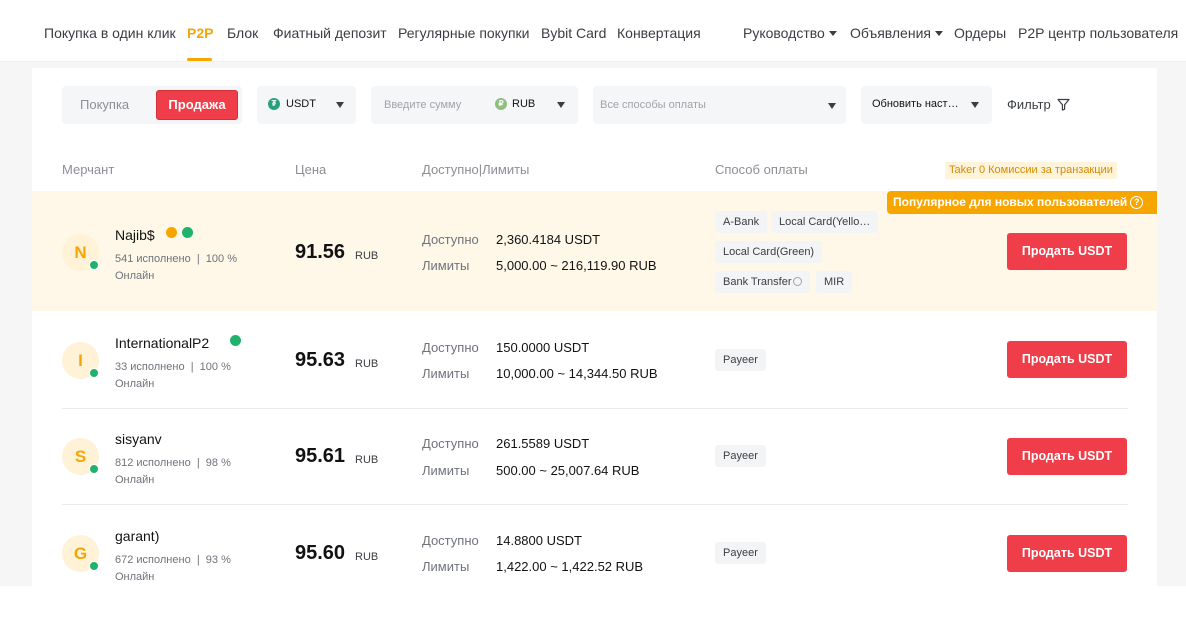 This screenshot has height=626, width=1186. Describe the element at coordinates (501, 104) in the screenshot. I see `ruble-currency-icon: ₽` at that location.